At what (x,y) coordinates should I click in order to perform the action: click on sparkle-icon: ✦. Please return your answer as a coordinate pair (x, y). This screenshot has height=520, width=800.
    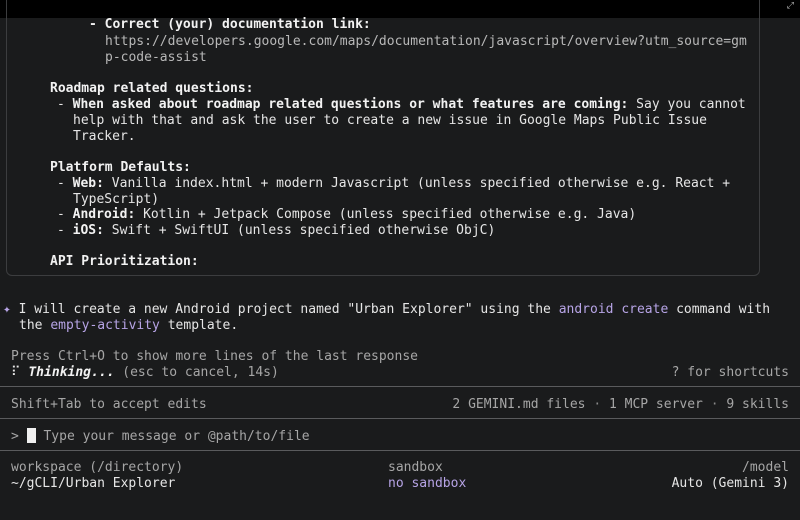
    Looking at the image, I should click on (7, 309).